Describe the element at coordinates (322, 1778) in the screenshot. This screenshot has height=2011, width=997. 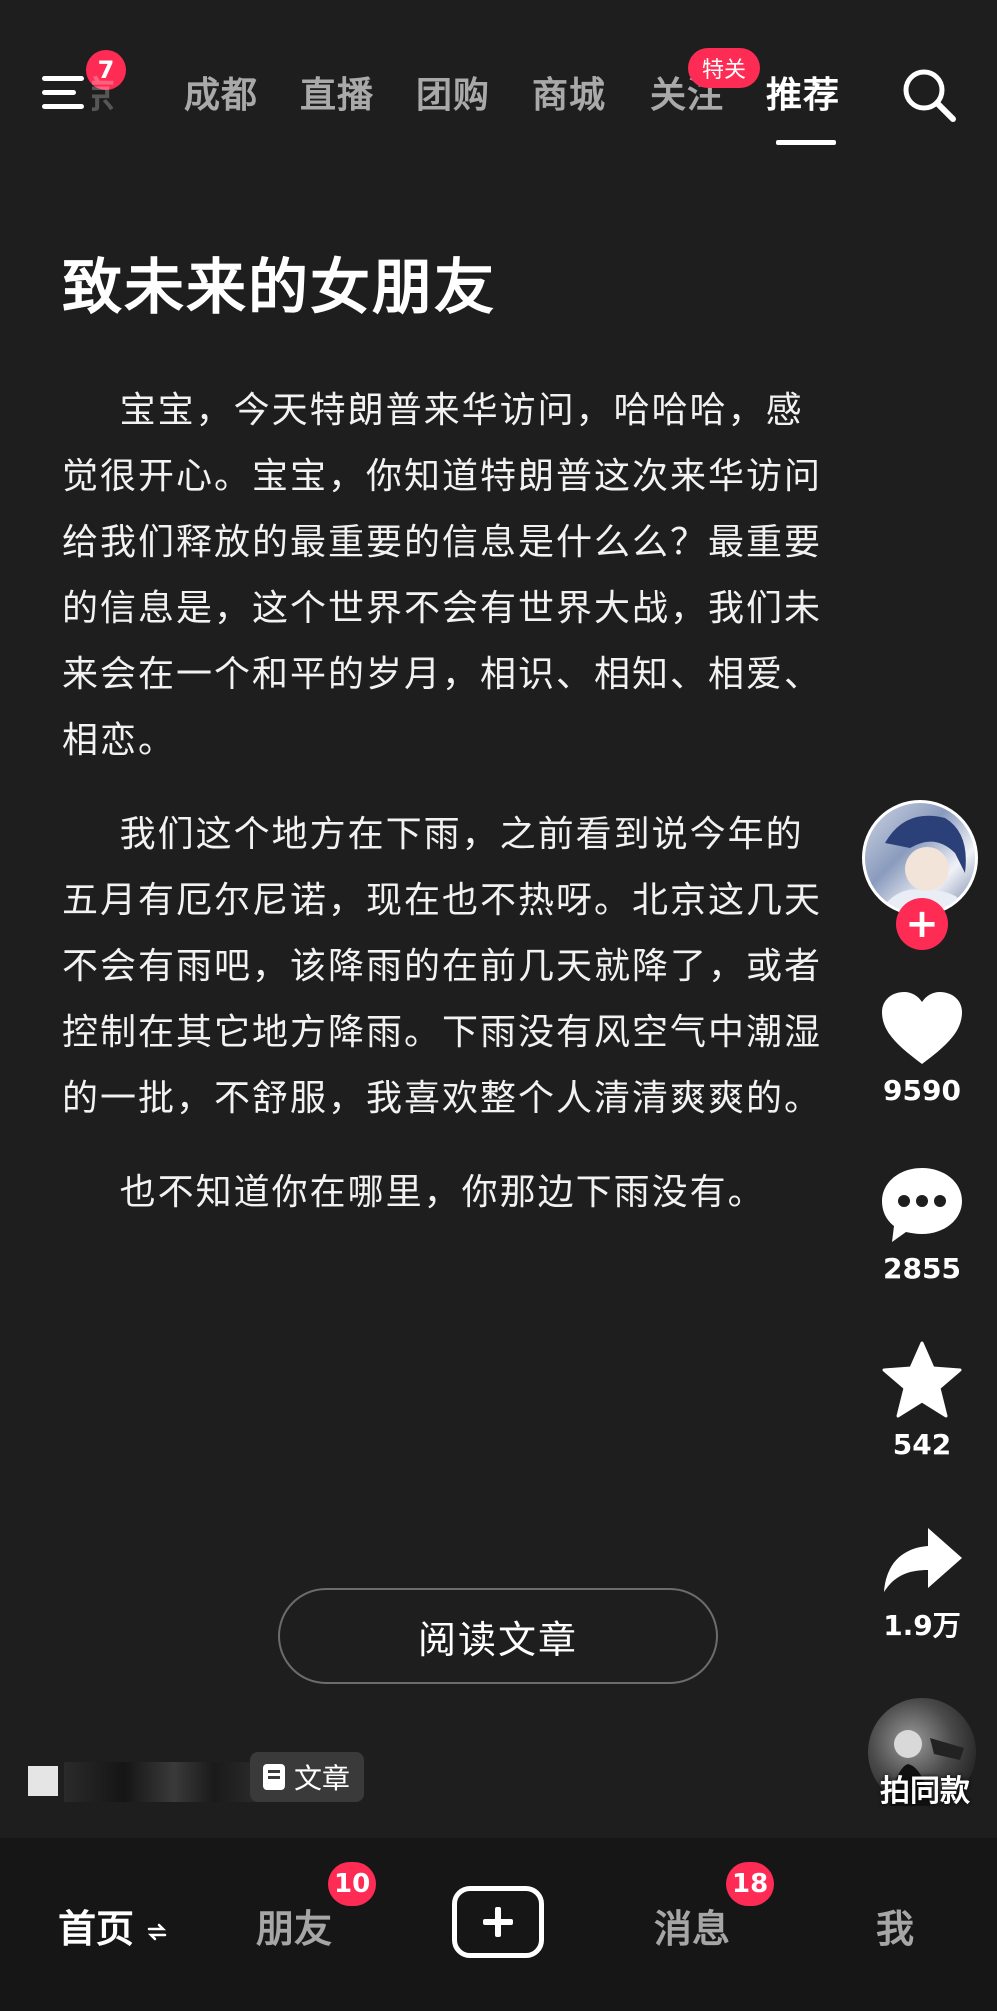
I see `article-tag-label: 文章` at that location.